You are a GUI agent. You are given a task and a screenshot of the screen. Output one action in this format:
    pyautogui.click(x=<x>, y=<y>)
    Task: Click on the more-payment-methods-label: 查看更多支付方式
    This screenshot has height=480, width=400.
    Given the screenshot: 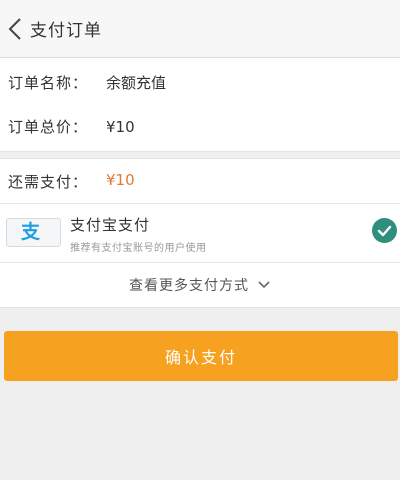 What is the action you would take?
    pyautogui.click(x=189, y=286)
    